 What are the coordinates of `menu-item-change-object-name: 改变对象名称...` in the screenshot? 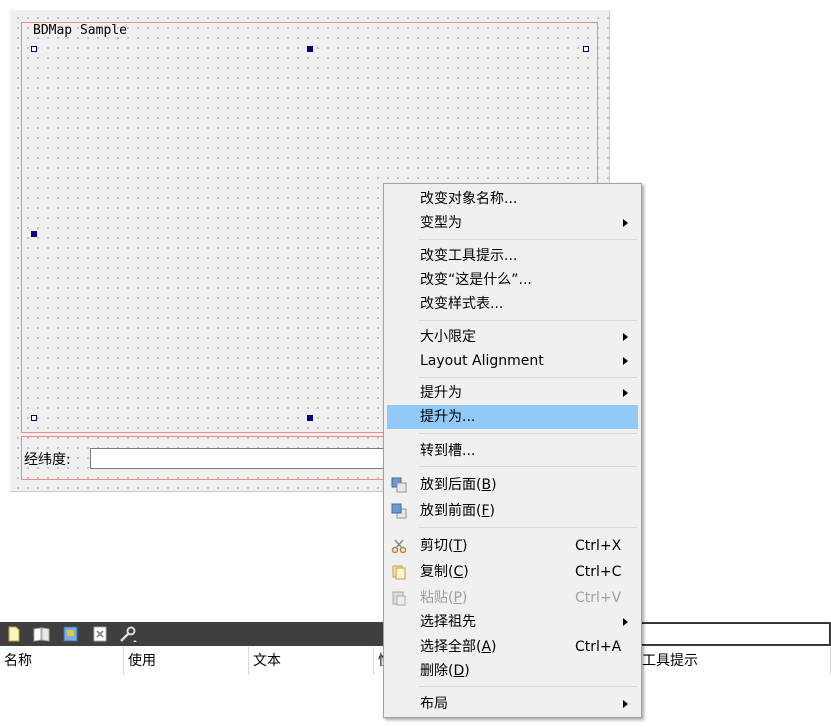 It's located at (512, 199).